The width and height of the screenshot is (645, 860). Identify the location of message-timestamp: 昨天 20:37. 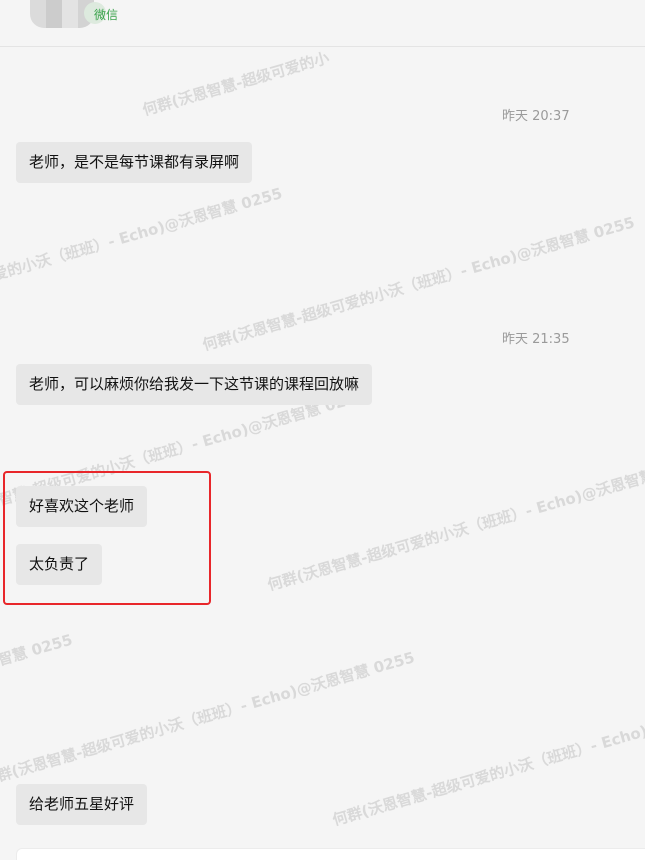
(536, 116).